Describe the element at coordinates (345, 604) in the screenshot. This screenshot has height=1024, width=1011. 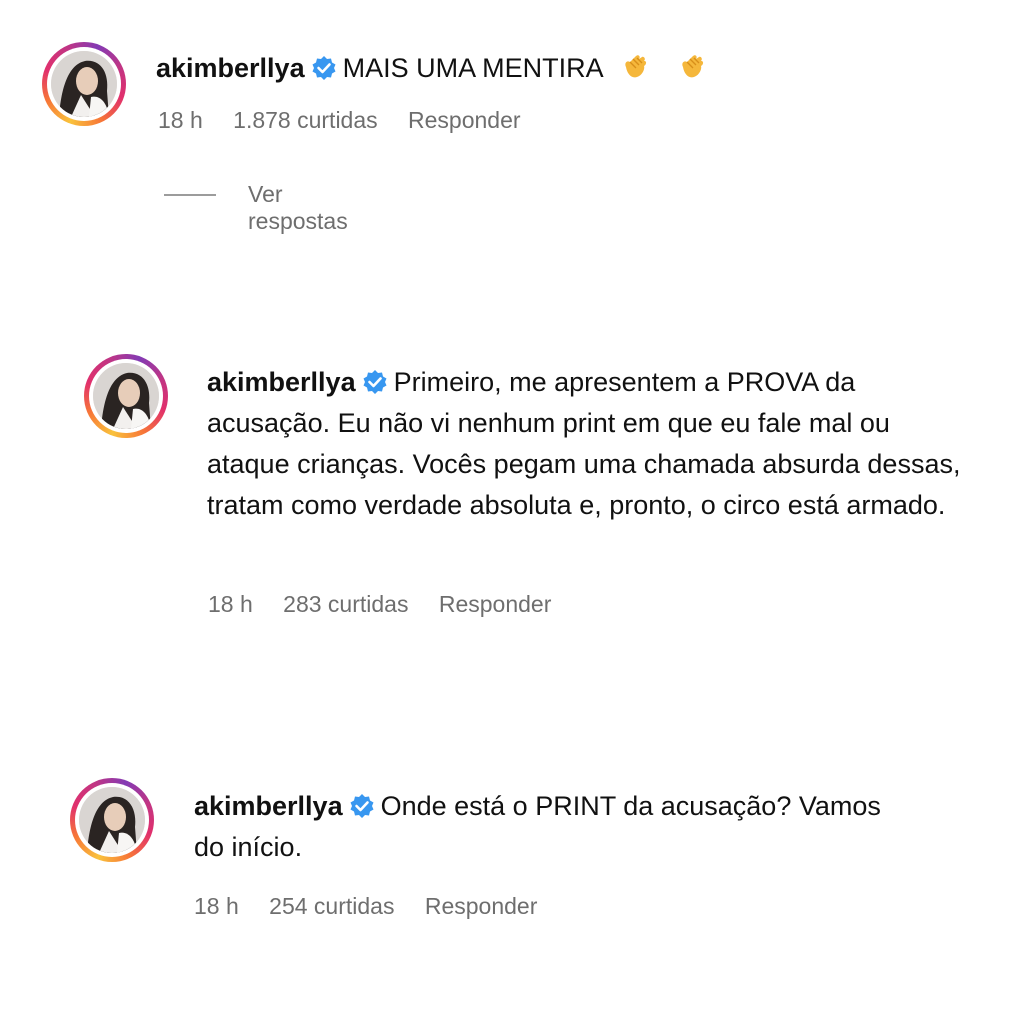
I see `like-count: 283 curtidas` at that location.